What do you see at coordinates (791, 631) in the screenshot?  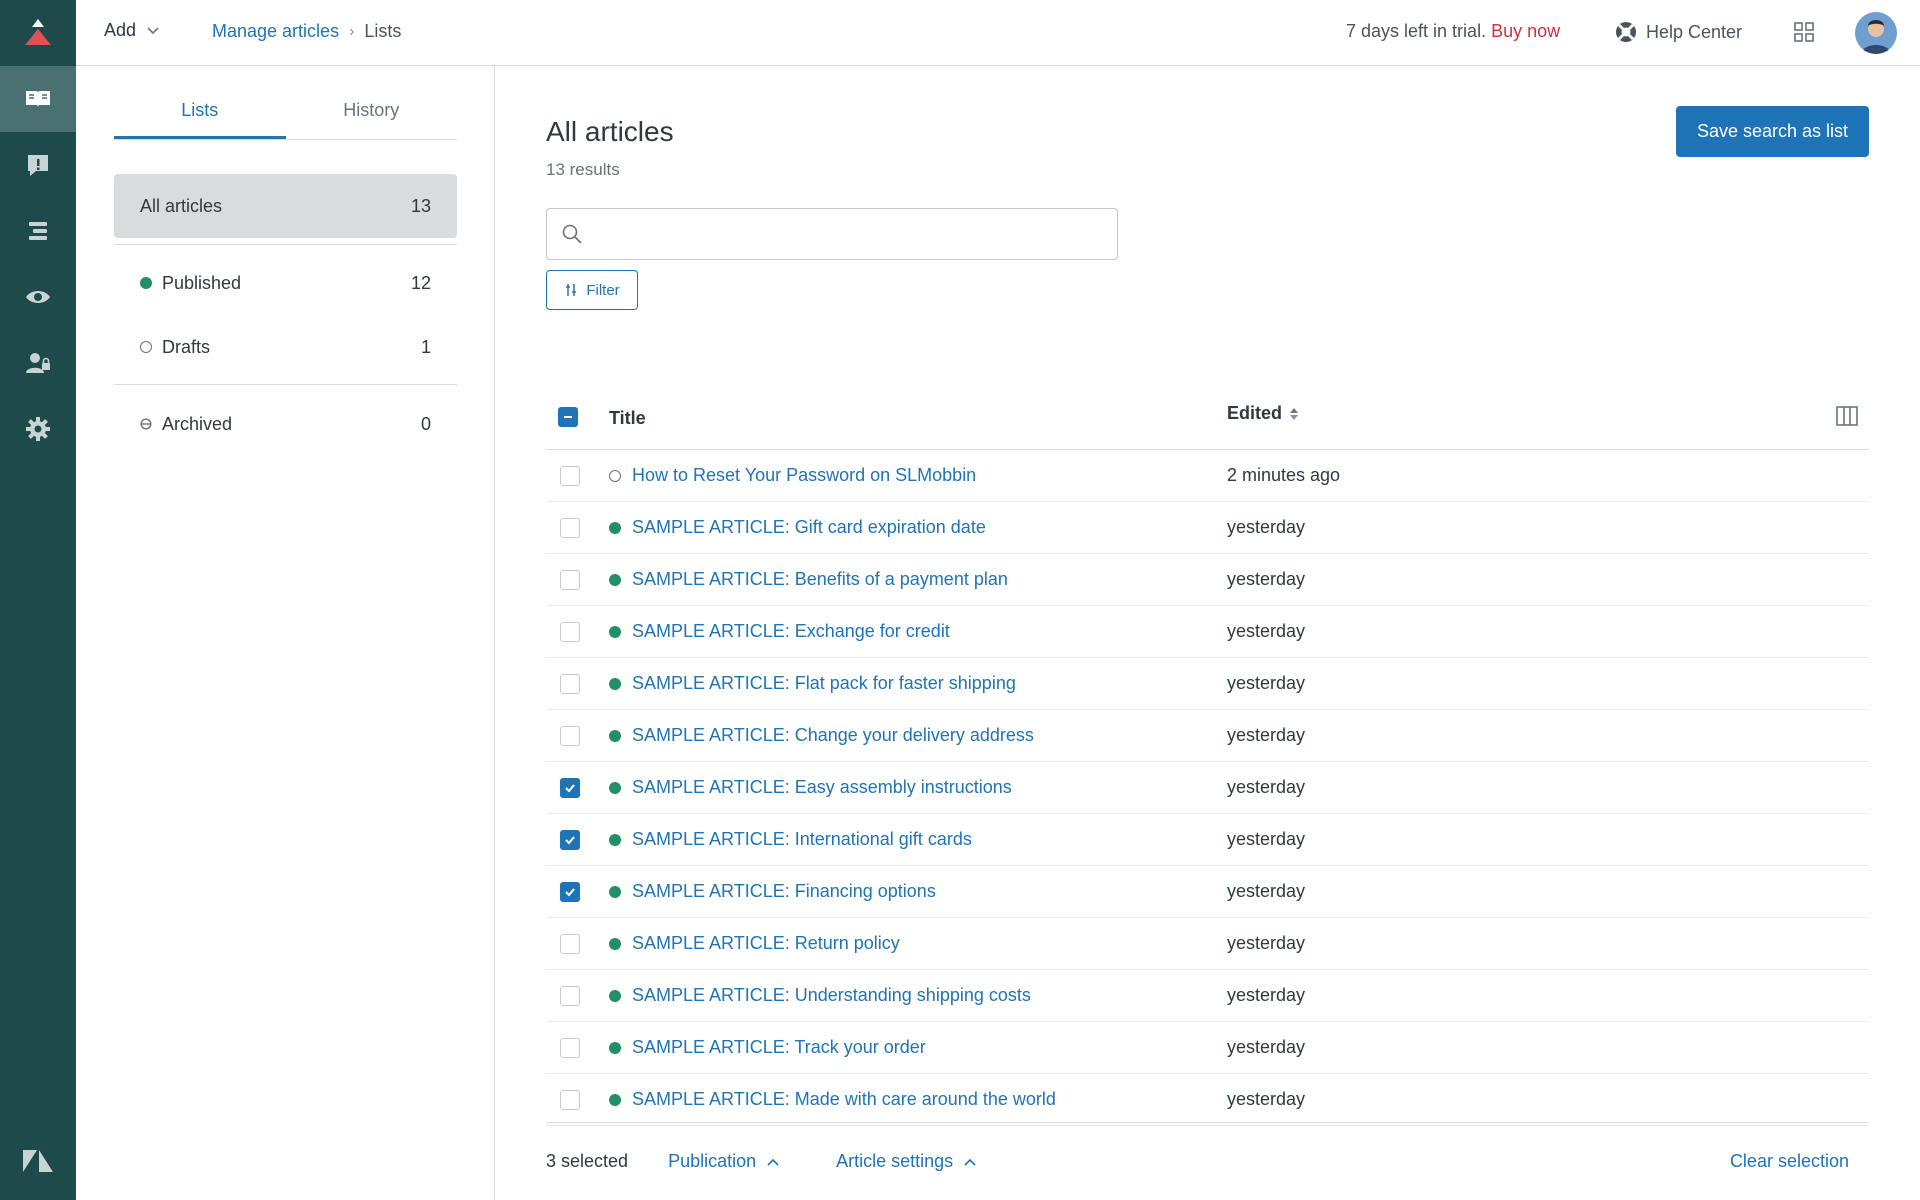 I see `article-title-link: SAMPLE ARTICLE: Exchange for credit` at bounding box center [791, 631].